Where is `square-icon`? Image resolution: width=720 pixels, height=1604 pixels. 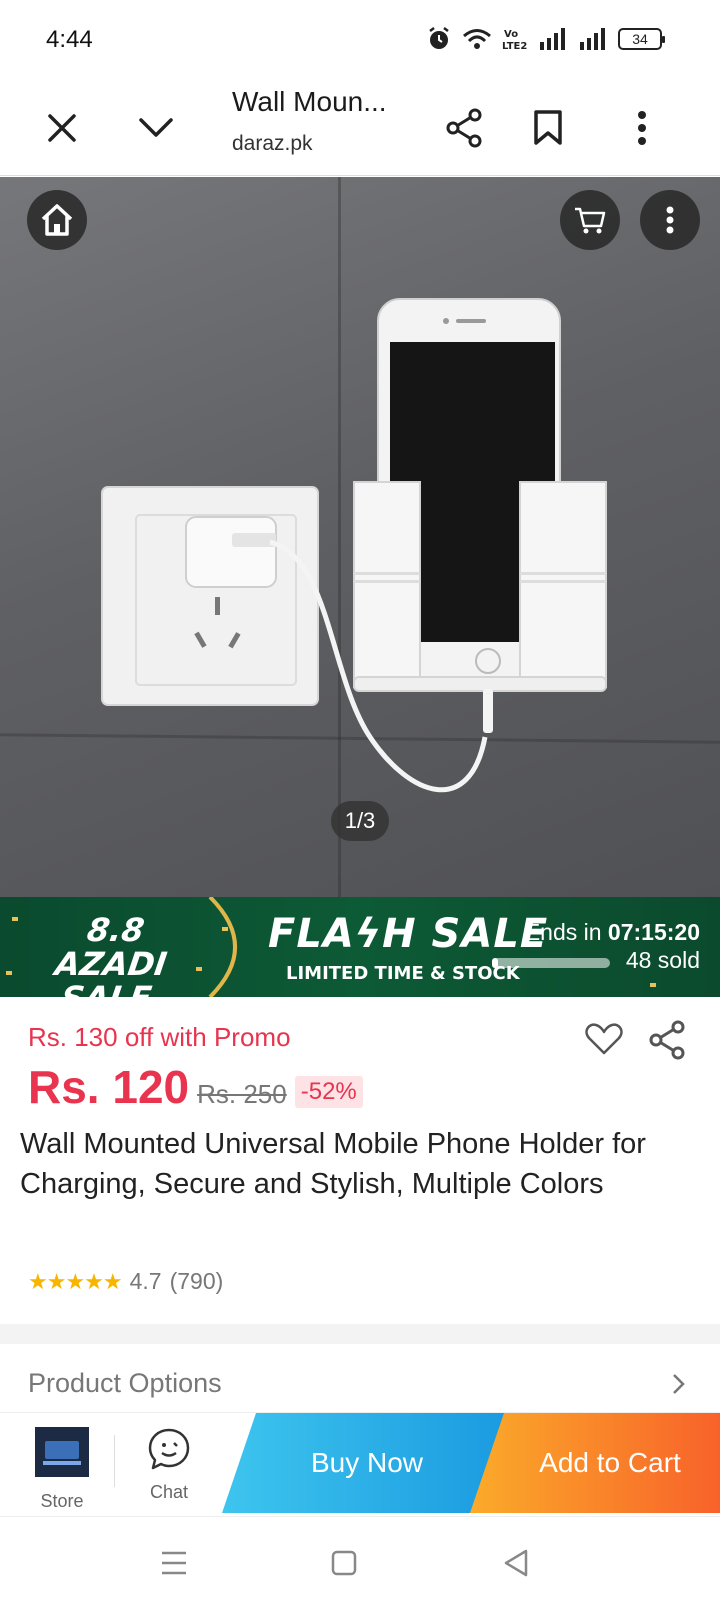
square-icon is located at coordinates (344, 1563).